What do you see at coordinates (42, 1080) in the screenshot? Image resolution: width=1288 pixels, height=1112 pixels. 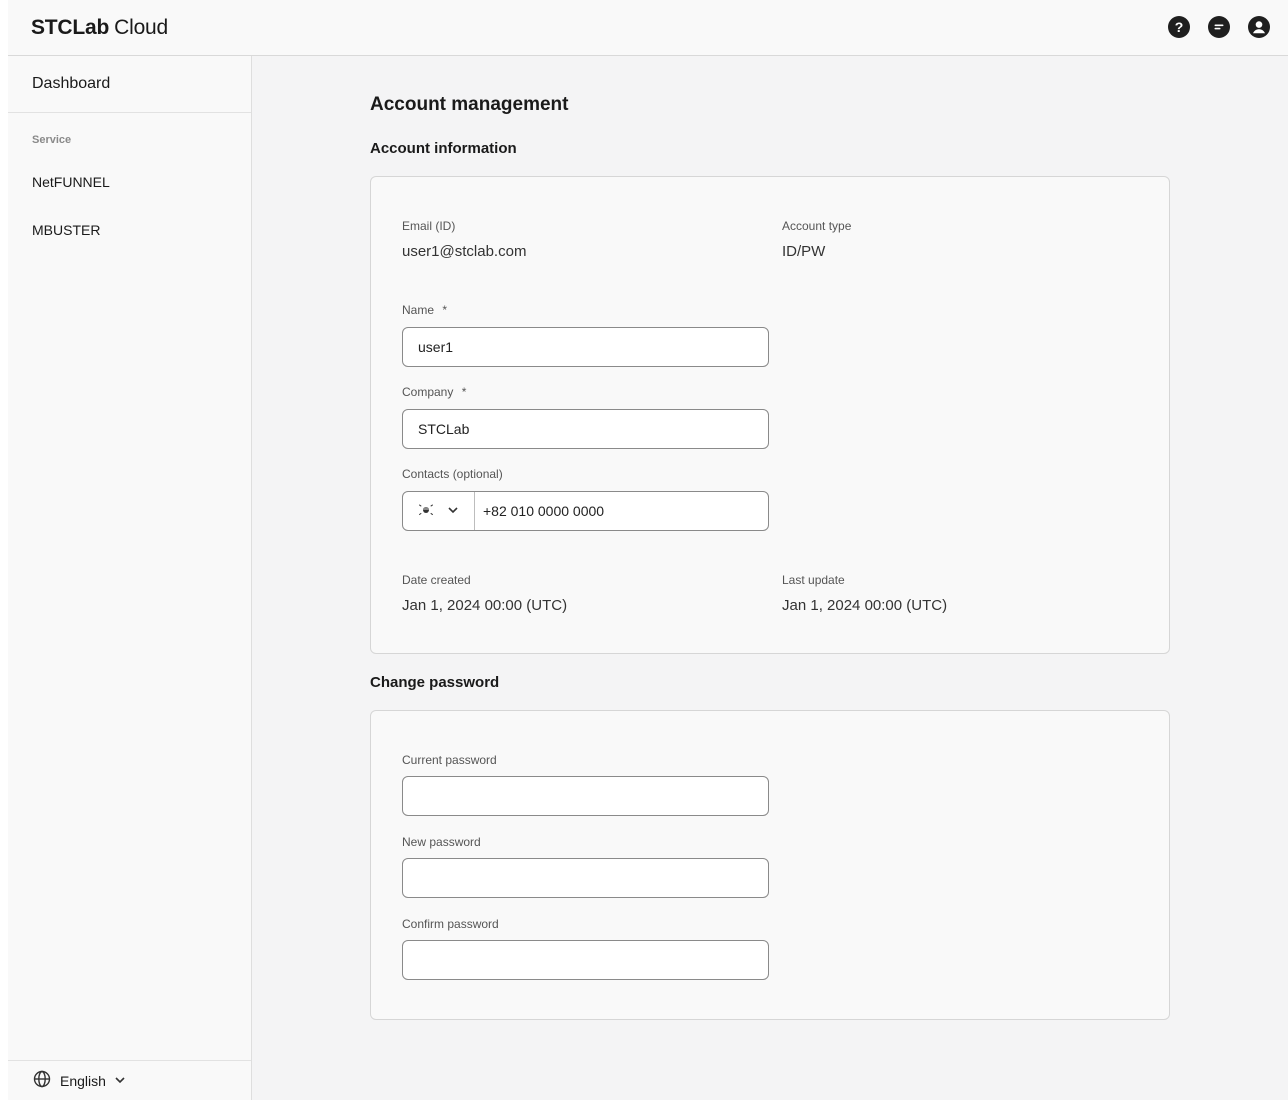 I see `globe-icon` at bounding box center [42, 1080].